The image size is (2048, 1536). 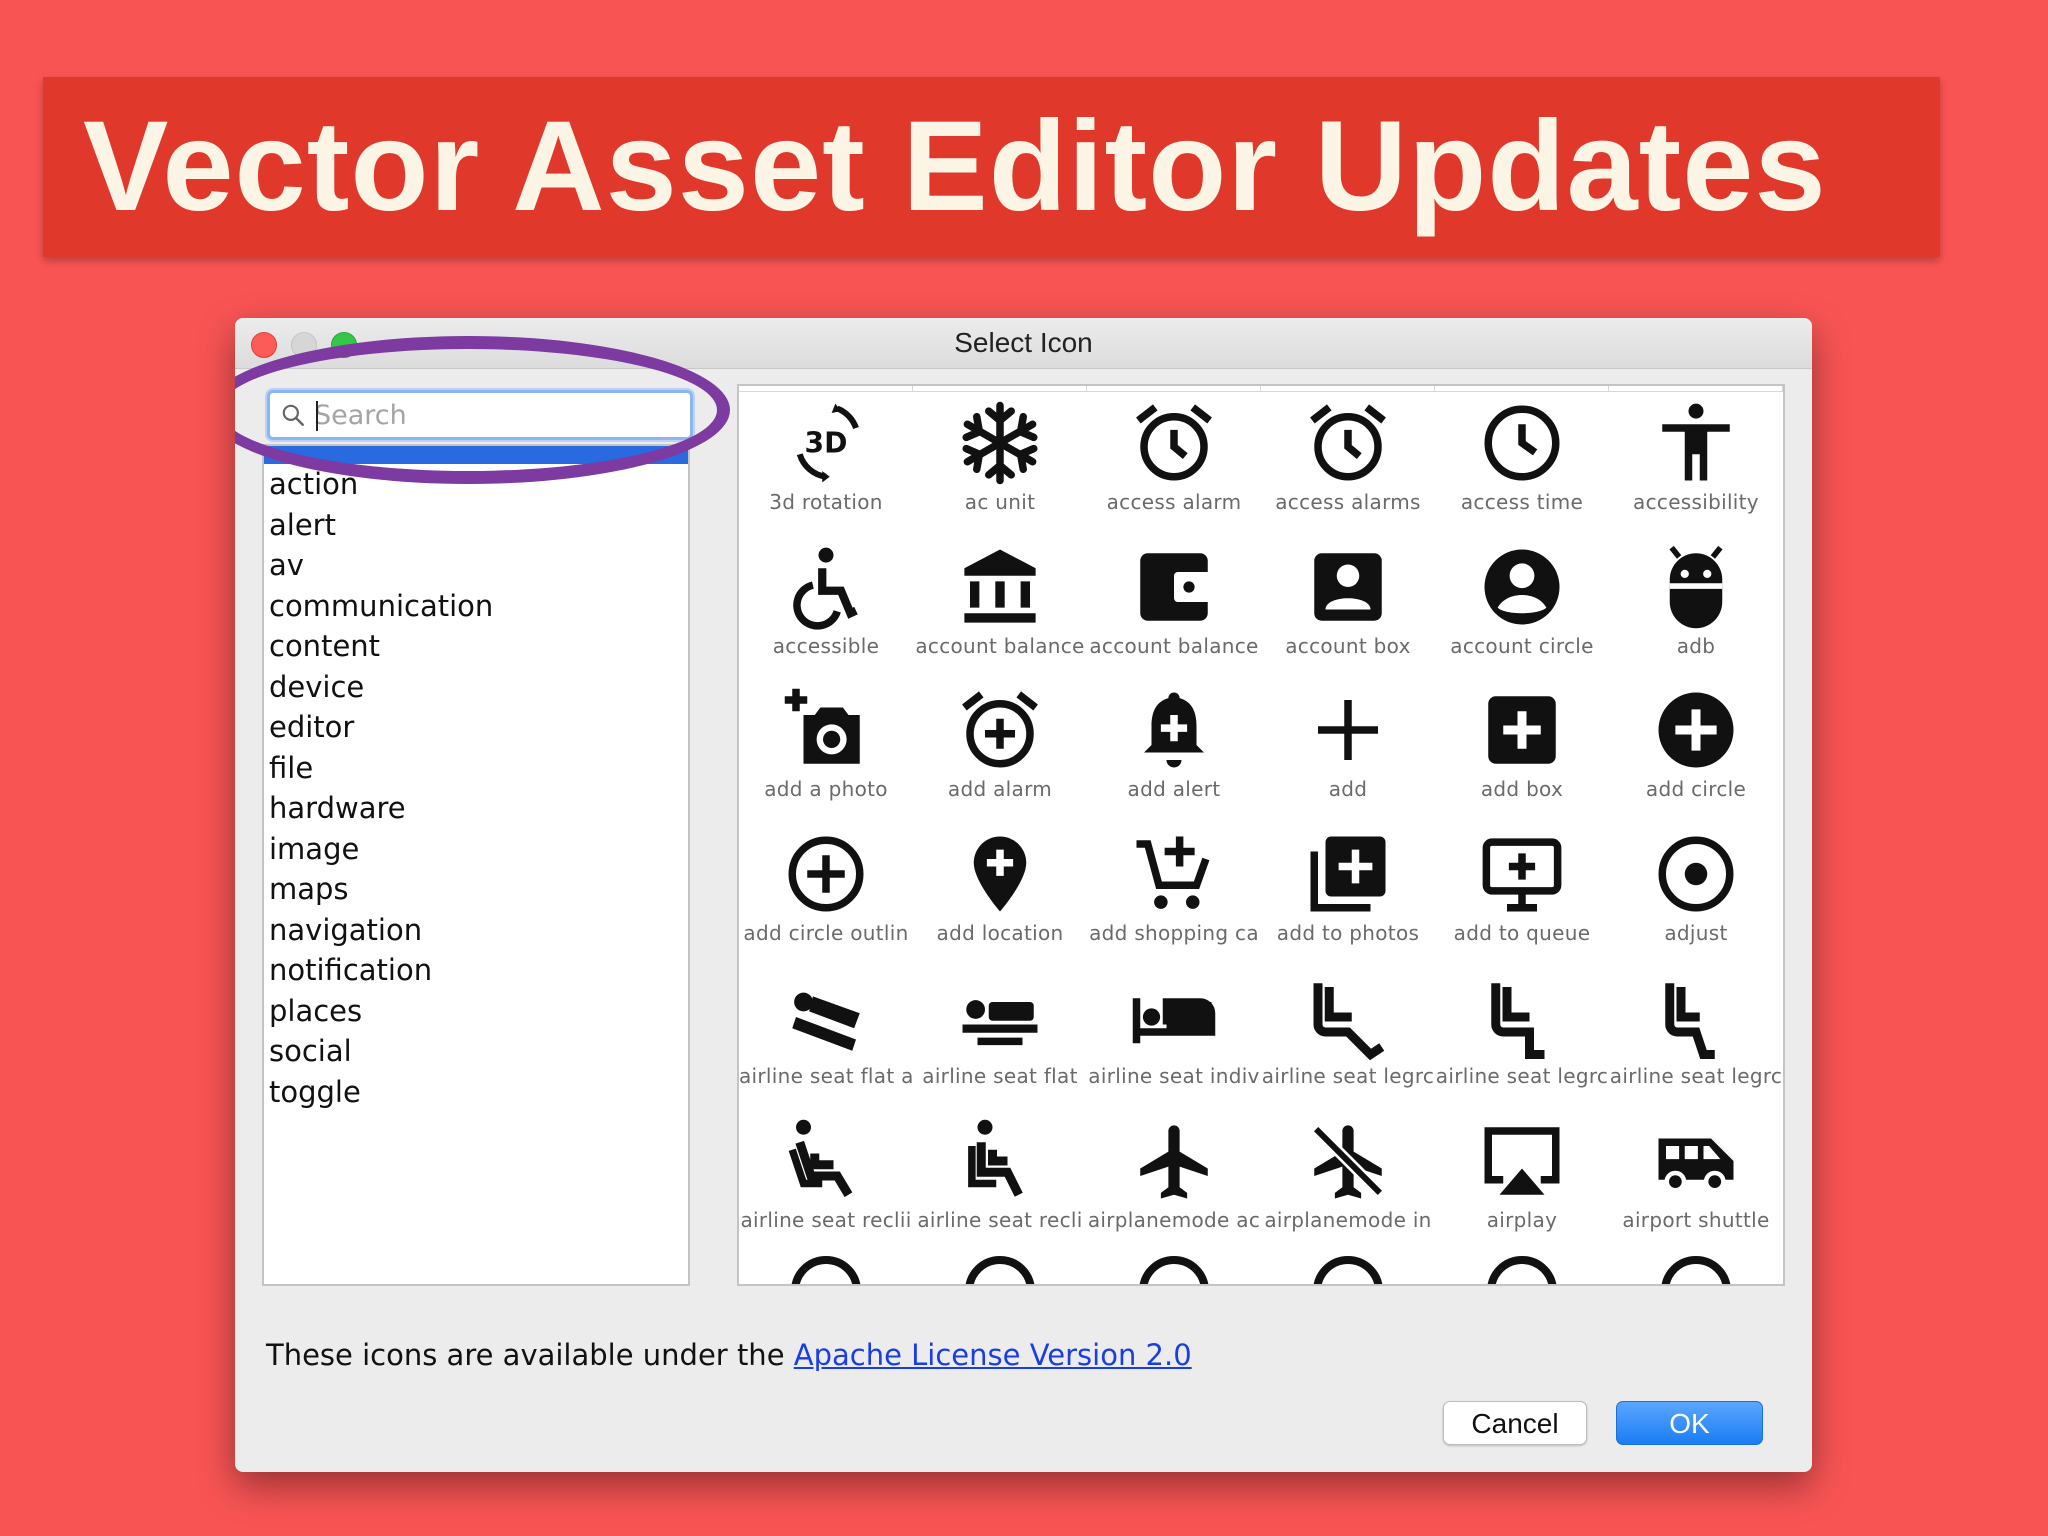 I want to click on icon-tile: add shopping ca, so click(x=1174, y=895).